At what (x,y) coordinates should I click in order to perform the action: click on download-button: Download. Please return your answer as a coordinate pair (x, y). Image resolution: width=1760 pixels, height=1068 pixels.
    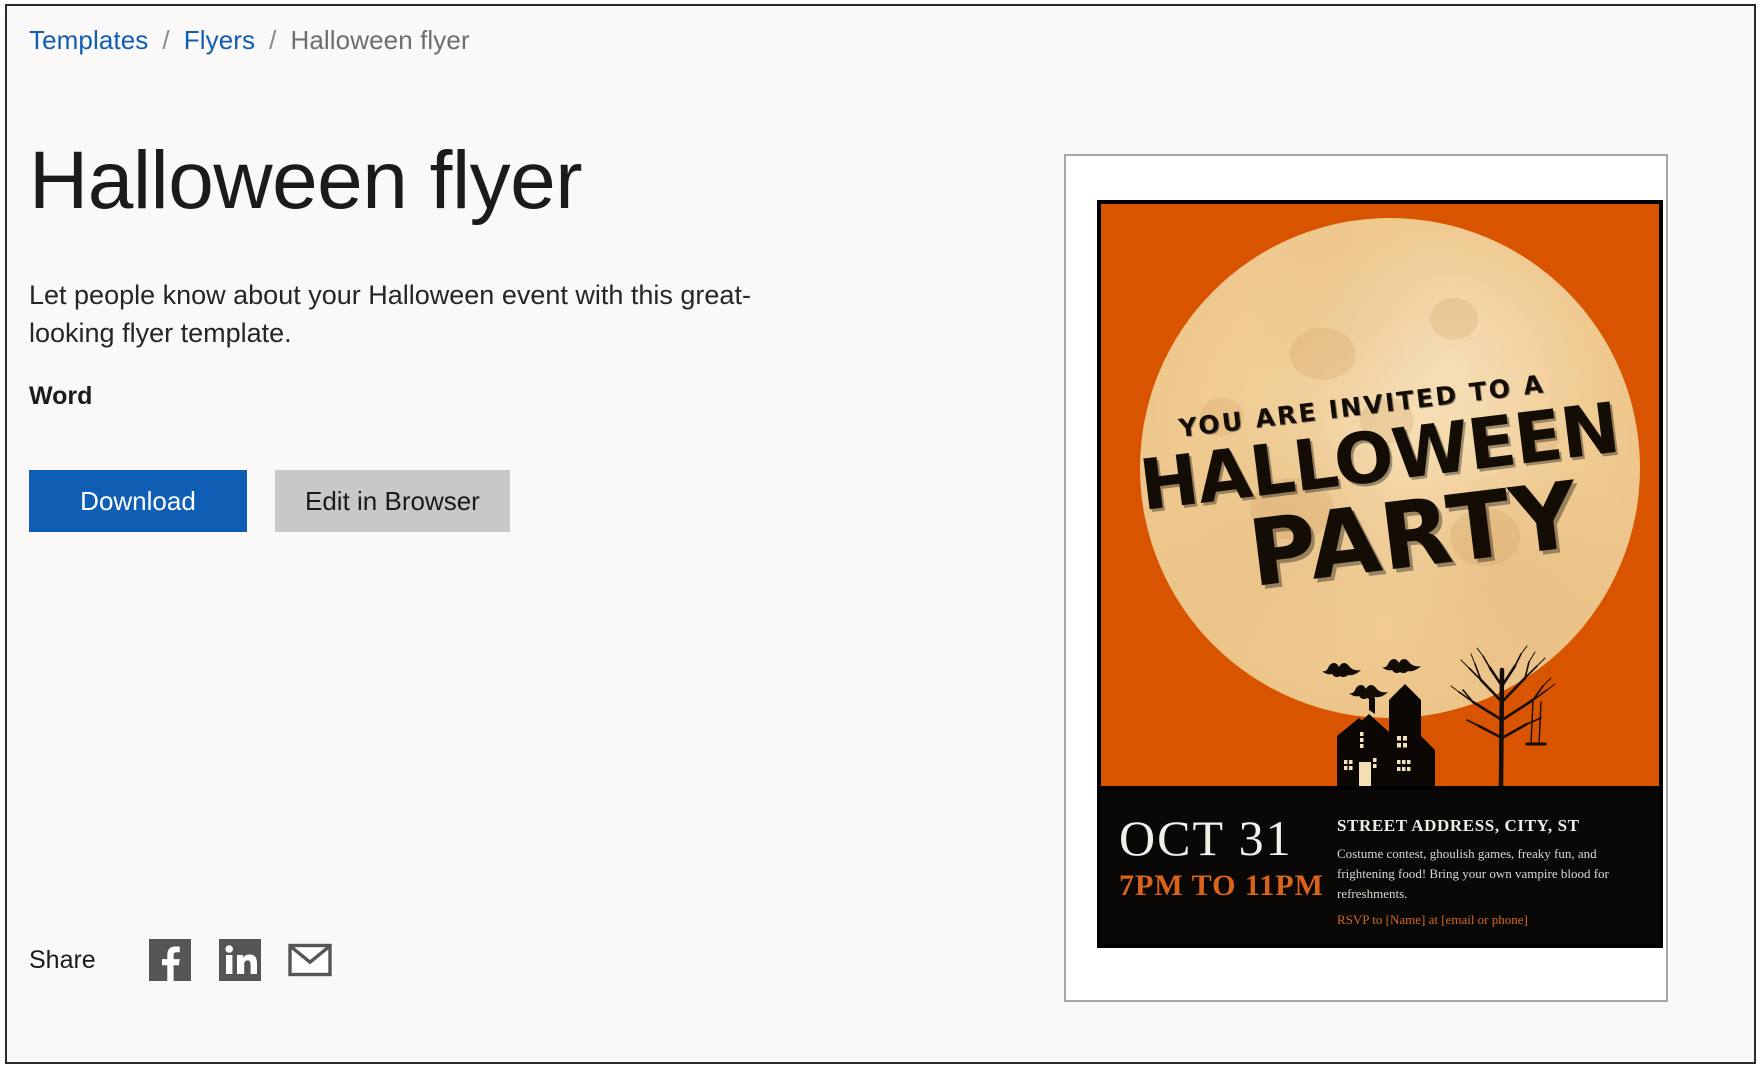
    Looking at the image, I should click on (138, 501).